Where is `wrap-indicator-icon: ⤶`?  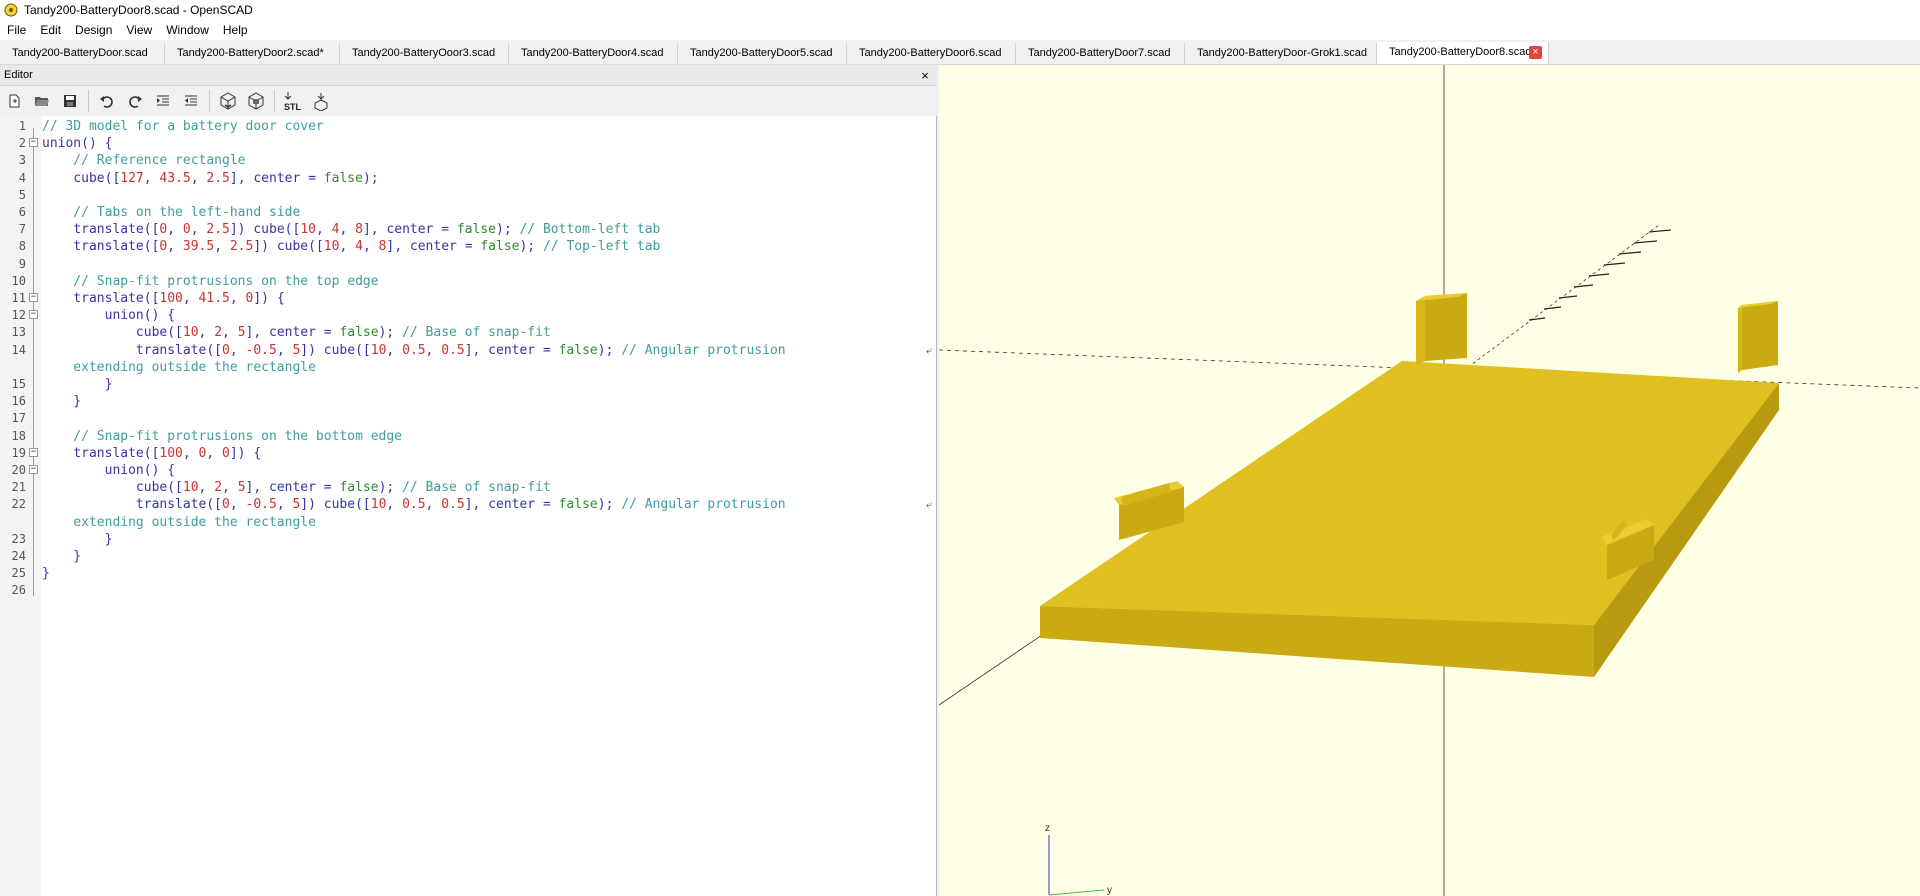
wrap-indicator-icon: ⤶ is located at coordinates (929, 505).